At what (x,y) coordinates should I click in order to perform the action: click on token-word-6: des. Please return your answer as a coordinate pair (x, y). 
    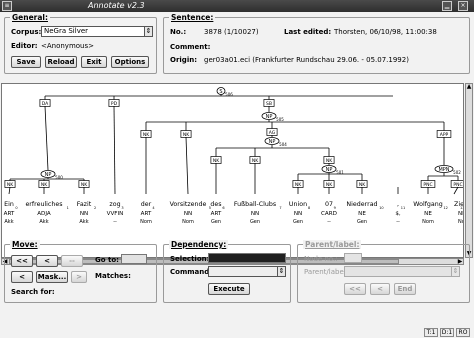
    Looking at the image, I should click on (215, 204).